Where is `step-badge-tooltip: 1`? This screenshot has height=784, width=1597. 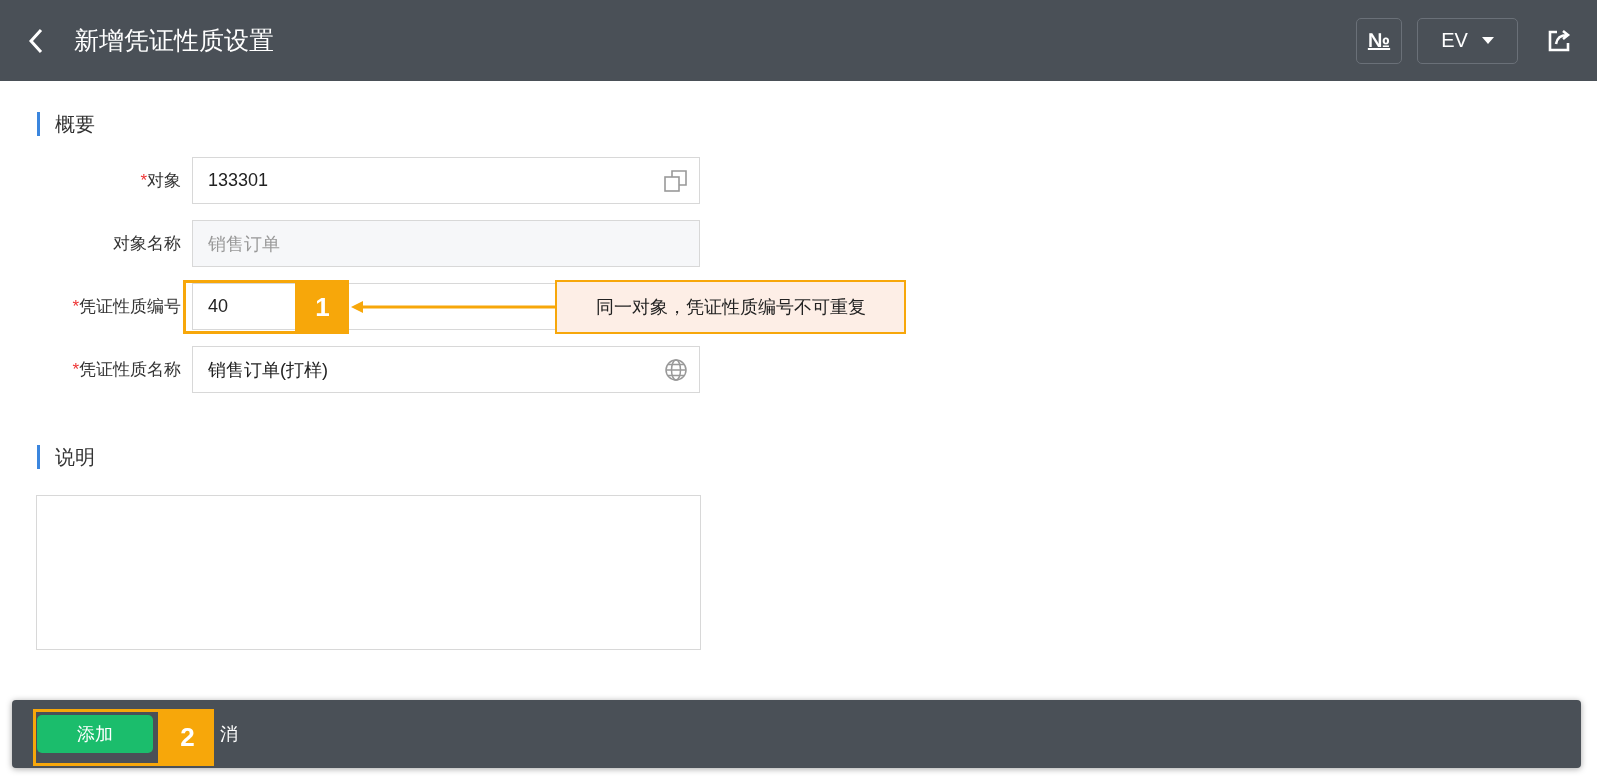
step-badge-tooltip: 1 is located at coordinates (322, 307).